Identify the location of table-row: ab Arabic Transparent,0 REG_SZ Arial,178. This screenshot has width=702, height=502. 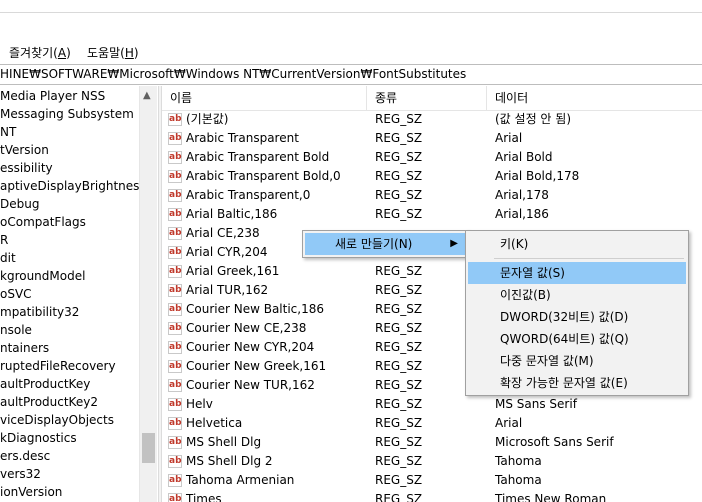
(432, 195).